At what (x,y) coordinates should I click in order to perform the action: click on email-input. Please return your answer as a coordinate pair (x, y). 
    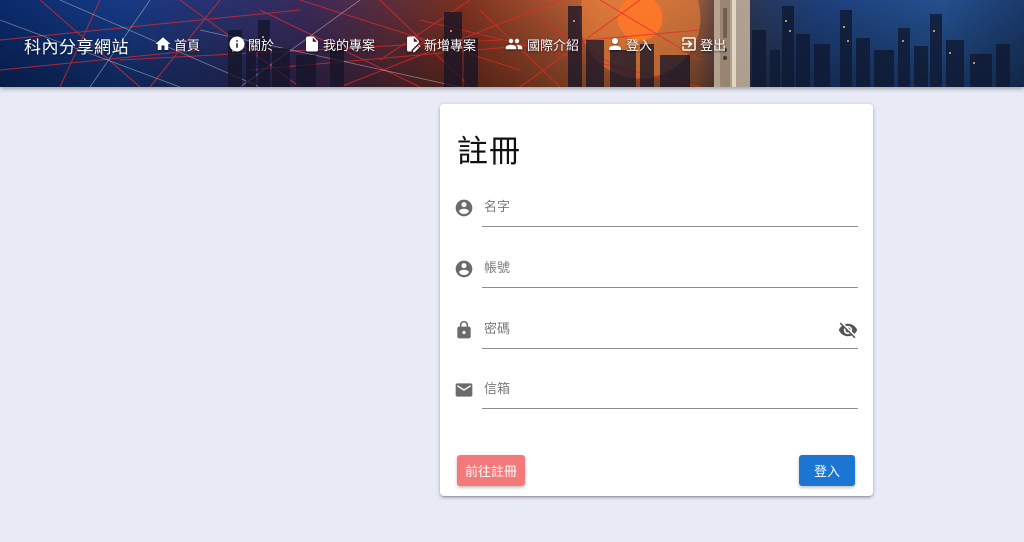
    Looking at the image, I should click on (670, 389).